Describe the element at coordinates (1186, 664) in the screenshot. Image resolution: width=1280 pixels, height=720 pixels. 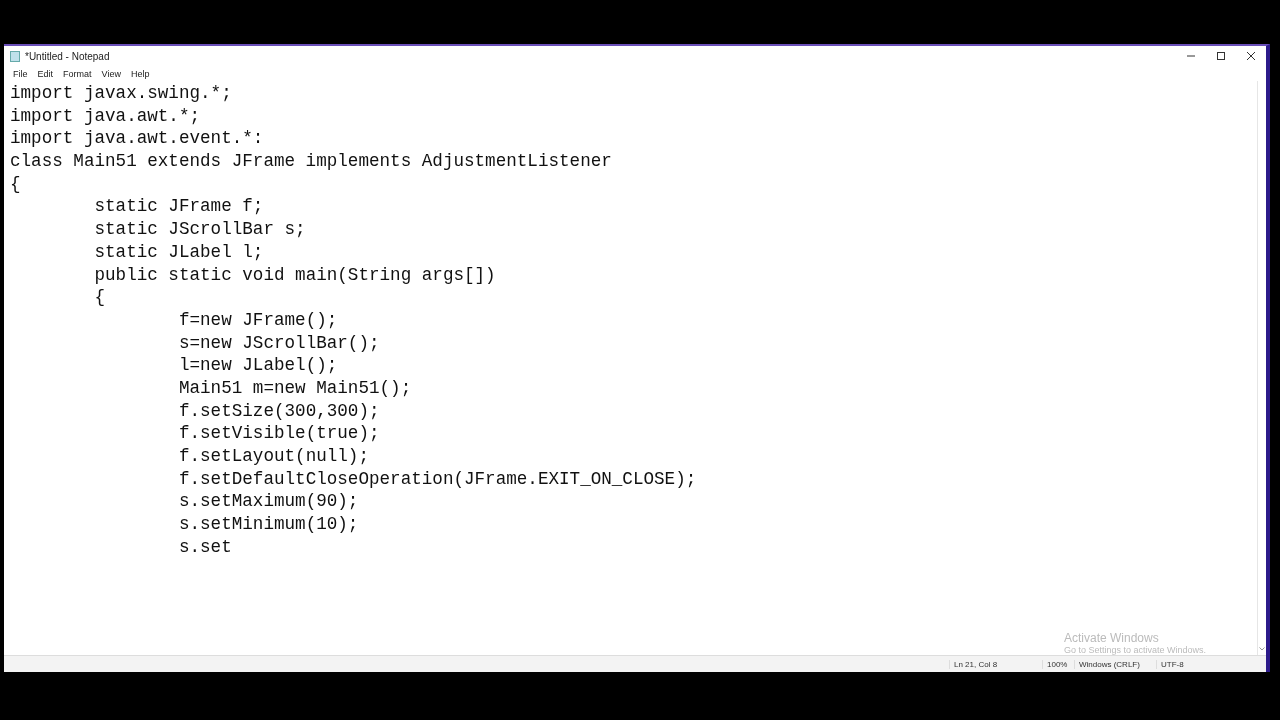
I see `status-text: UTF-8` at that location.